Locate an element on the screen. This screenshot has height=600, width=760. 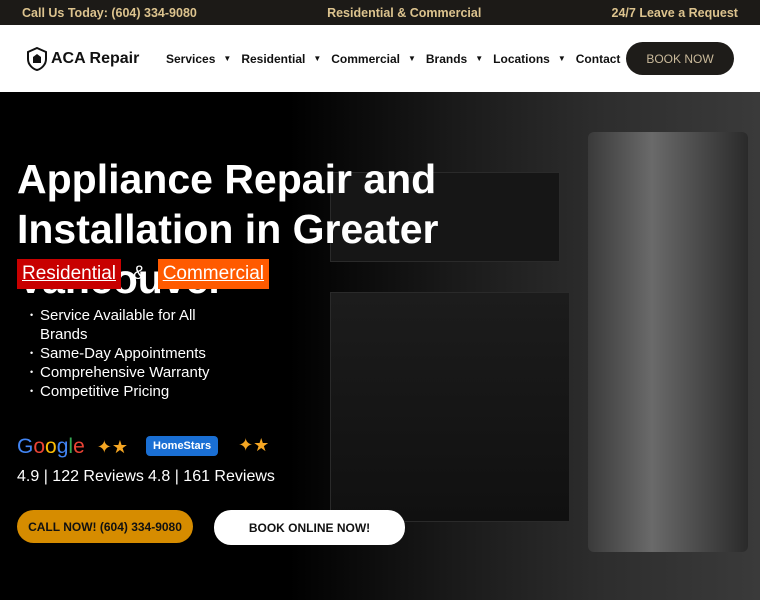
nav-item-label: Services is located at coordinates (191, 58).